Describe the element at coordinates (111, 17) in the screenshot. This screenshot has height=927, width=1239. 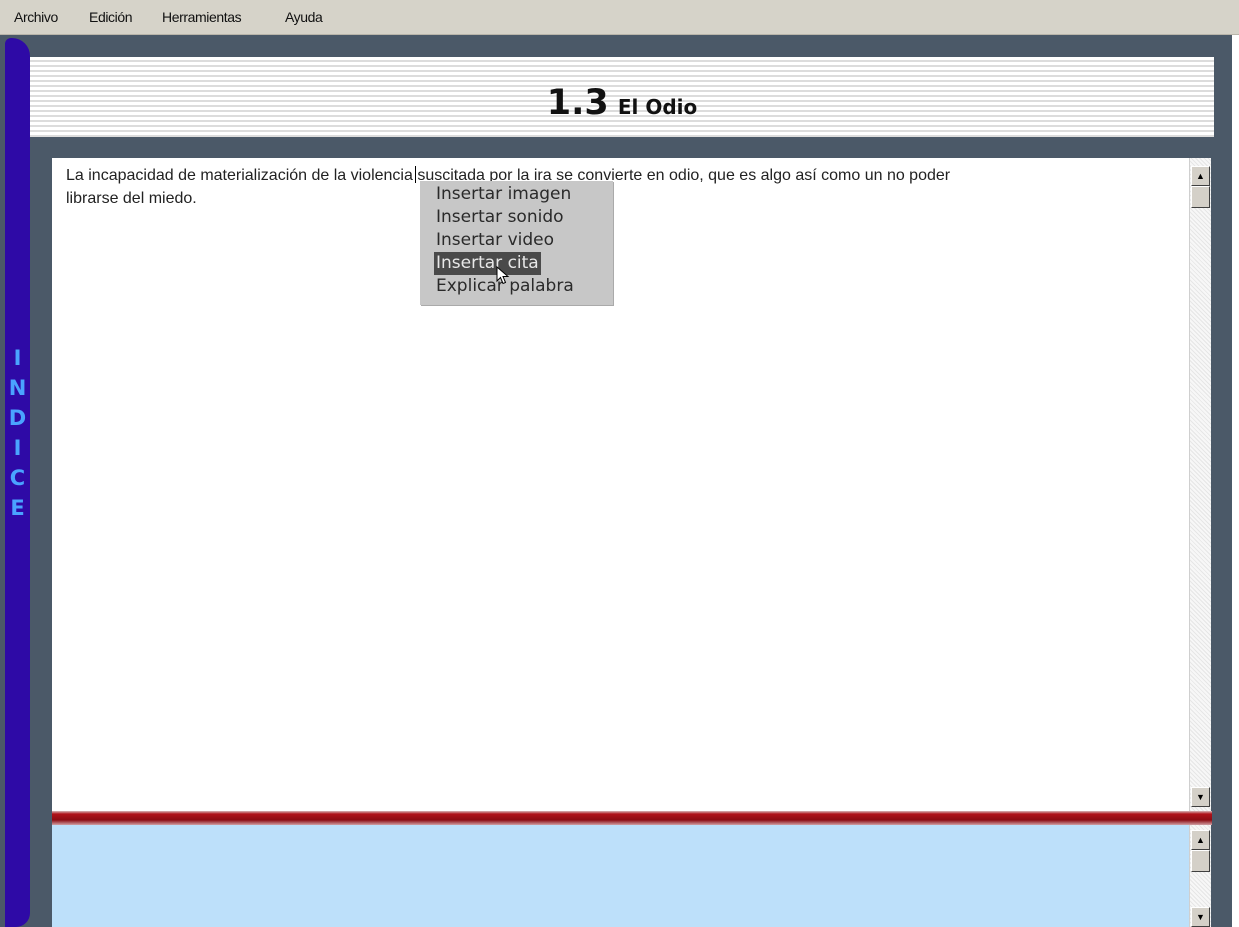
I see `menu-edicion: Edición` at that location.